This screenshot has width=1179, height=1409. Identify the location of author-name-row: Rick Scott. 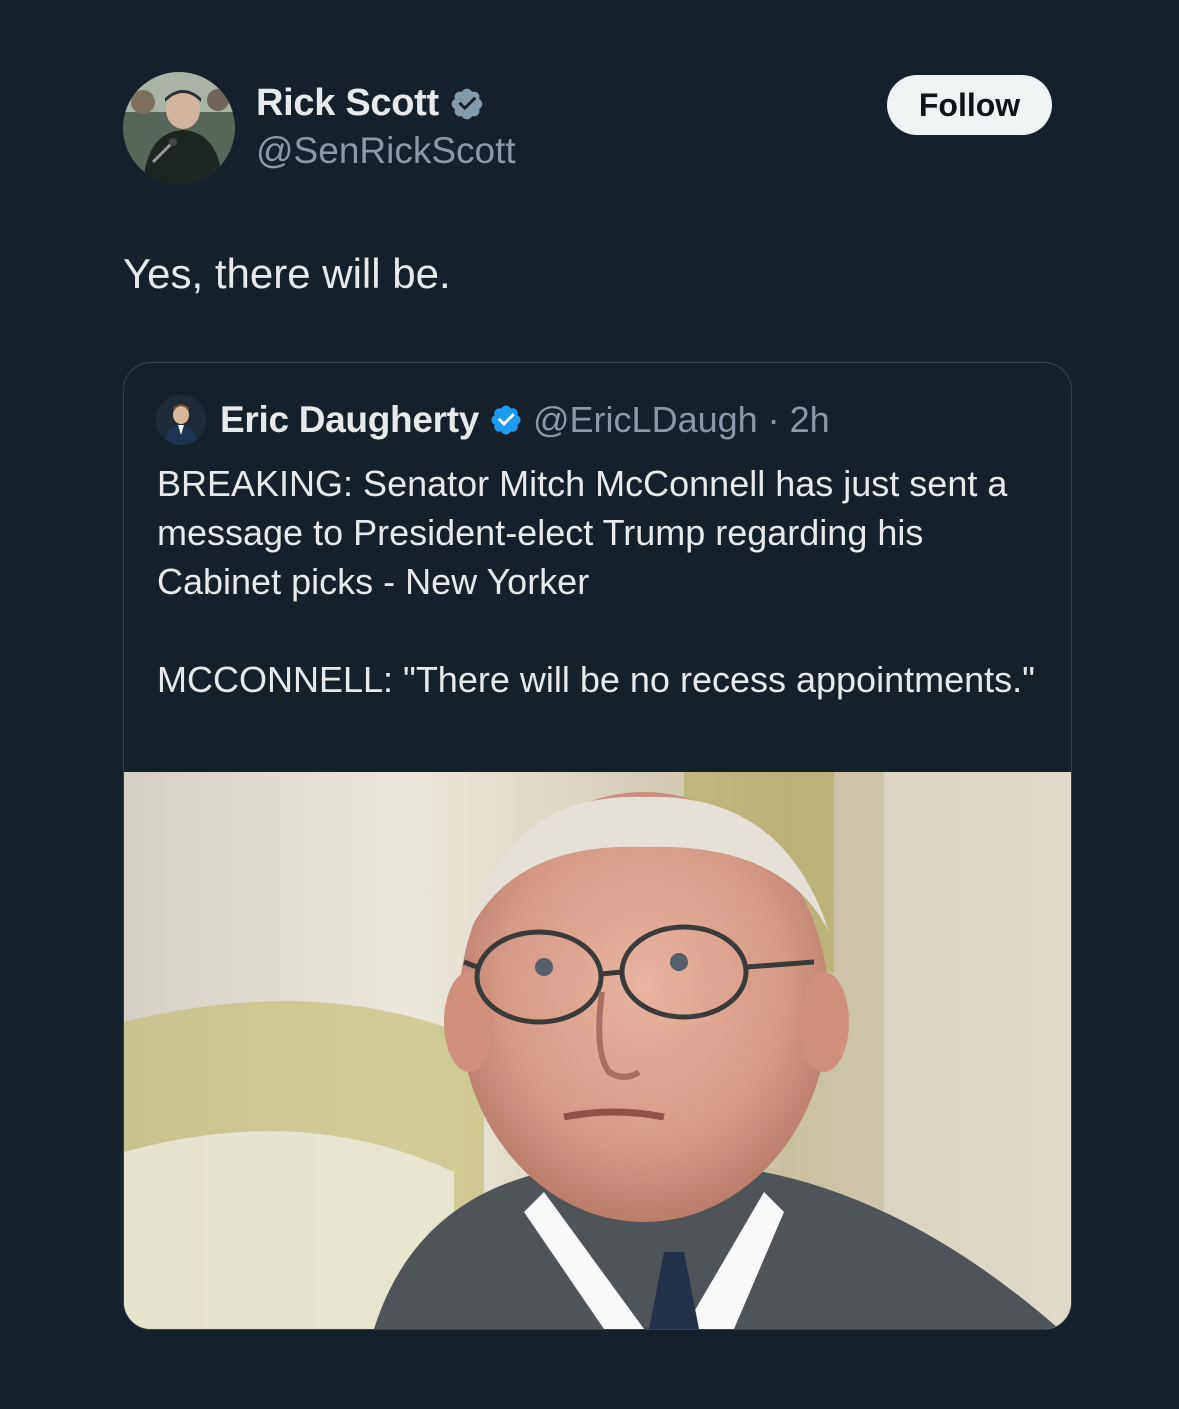
(370, 103).